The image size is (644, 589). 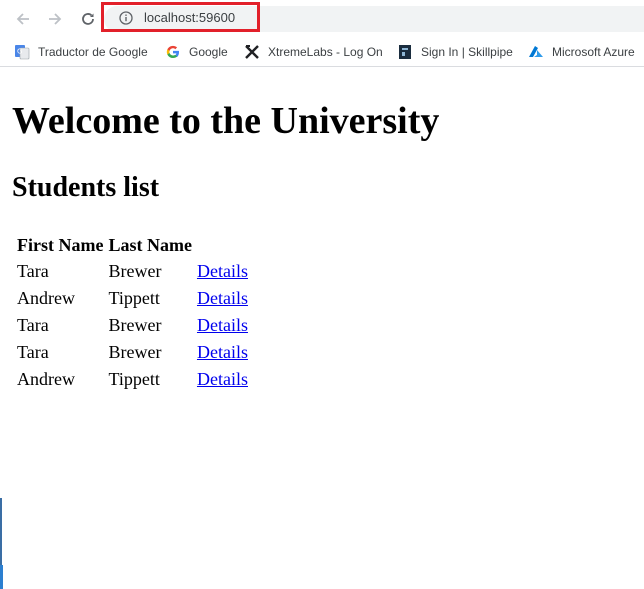 I want to click on google-translate-icon: G, so click(x=22, y=52).